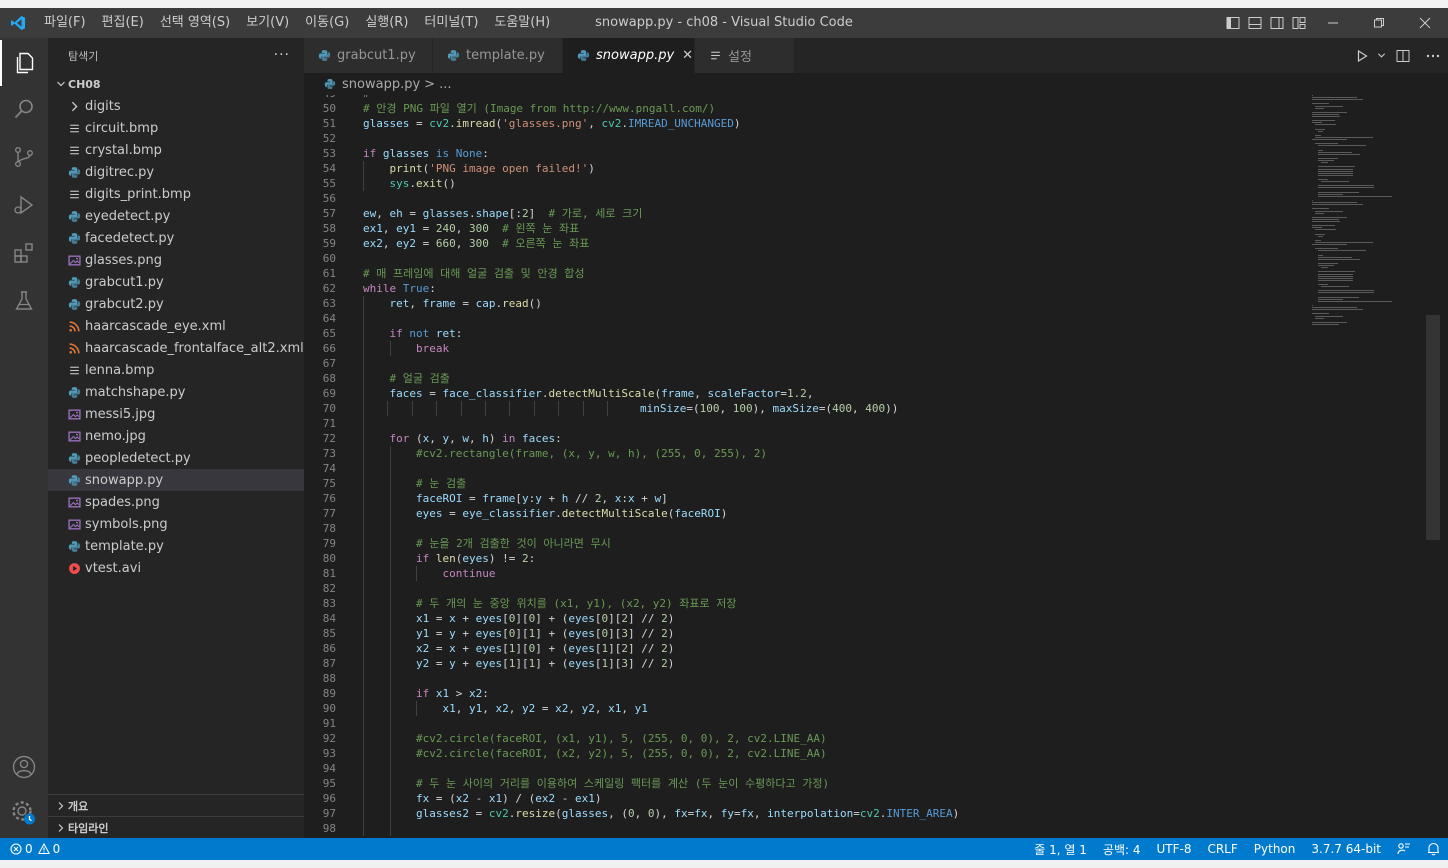  What do you see at coordinates (745, 55) in the screenshot?
I see `editor-tab: 설정` at bounding box center [745, 55].